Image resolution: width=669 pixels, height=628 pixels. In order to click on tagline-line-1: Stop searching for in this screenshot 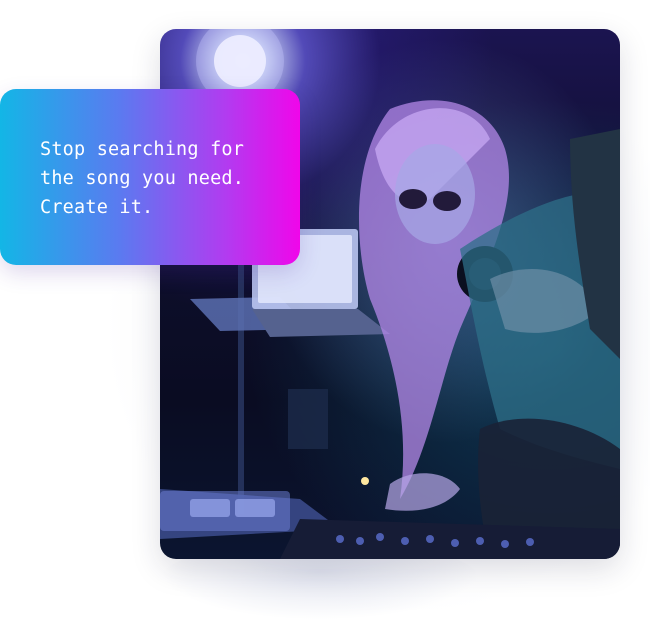, I will do `click(142, 149)`.